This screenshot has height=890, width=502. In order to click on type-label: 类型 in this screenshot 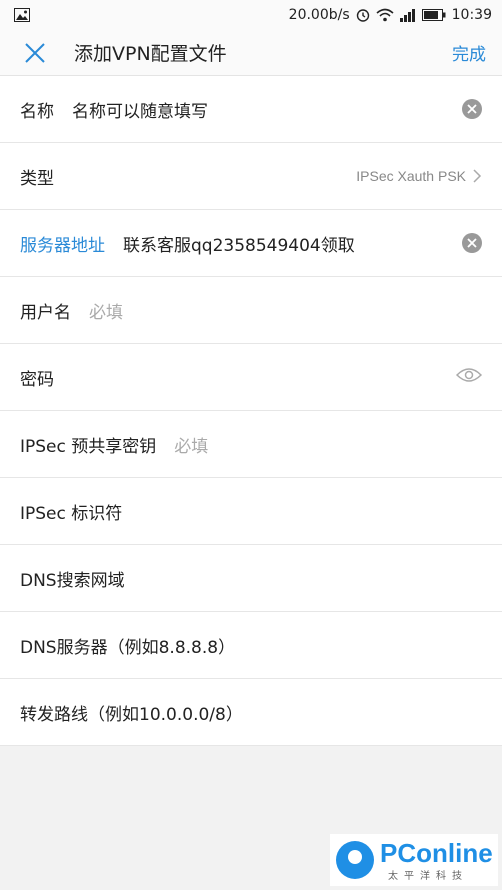, I will do `click(37, 178)`.